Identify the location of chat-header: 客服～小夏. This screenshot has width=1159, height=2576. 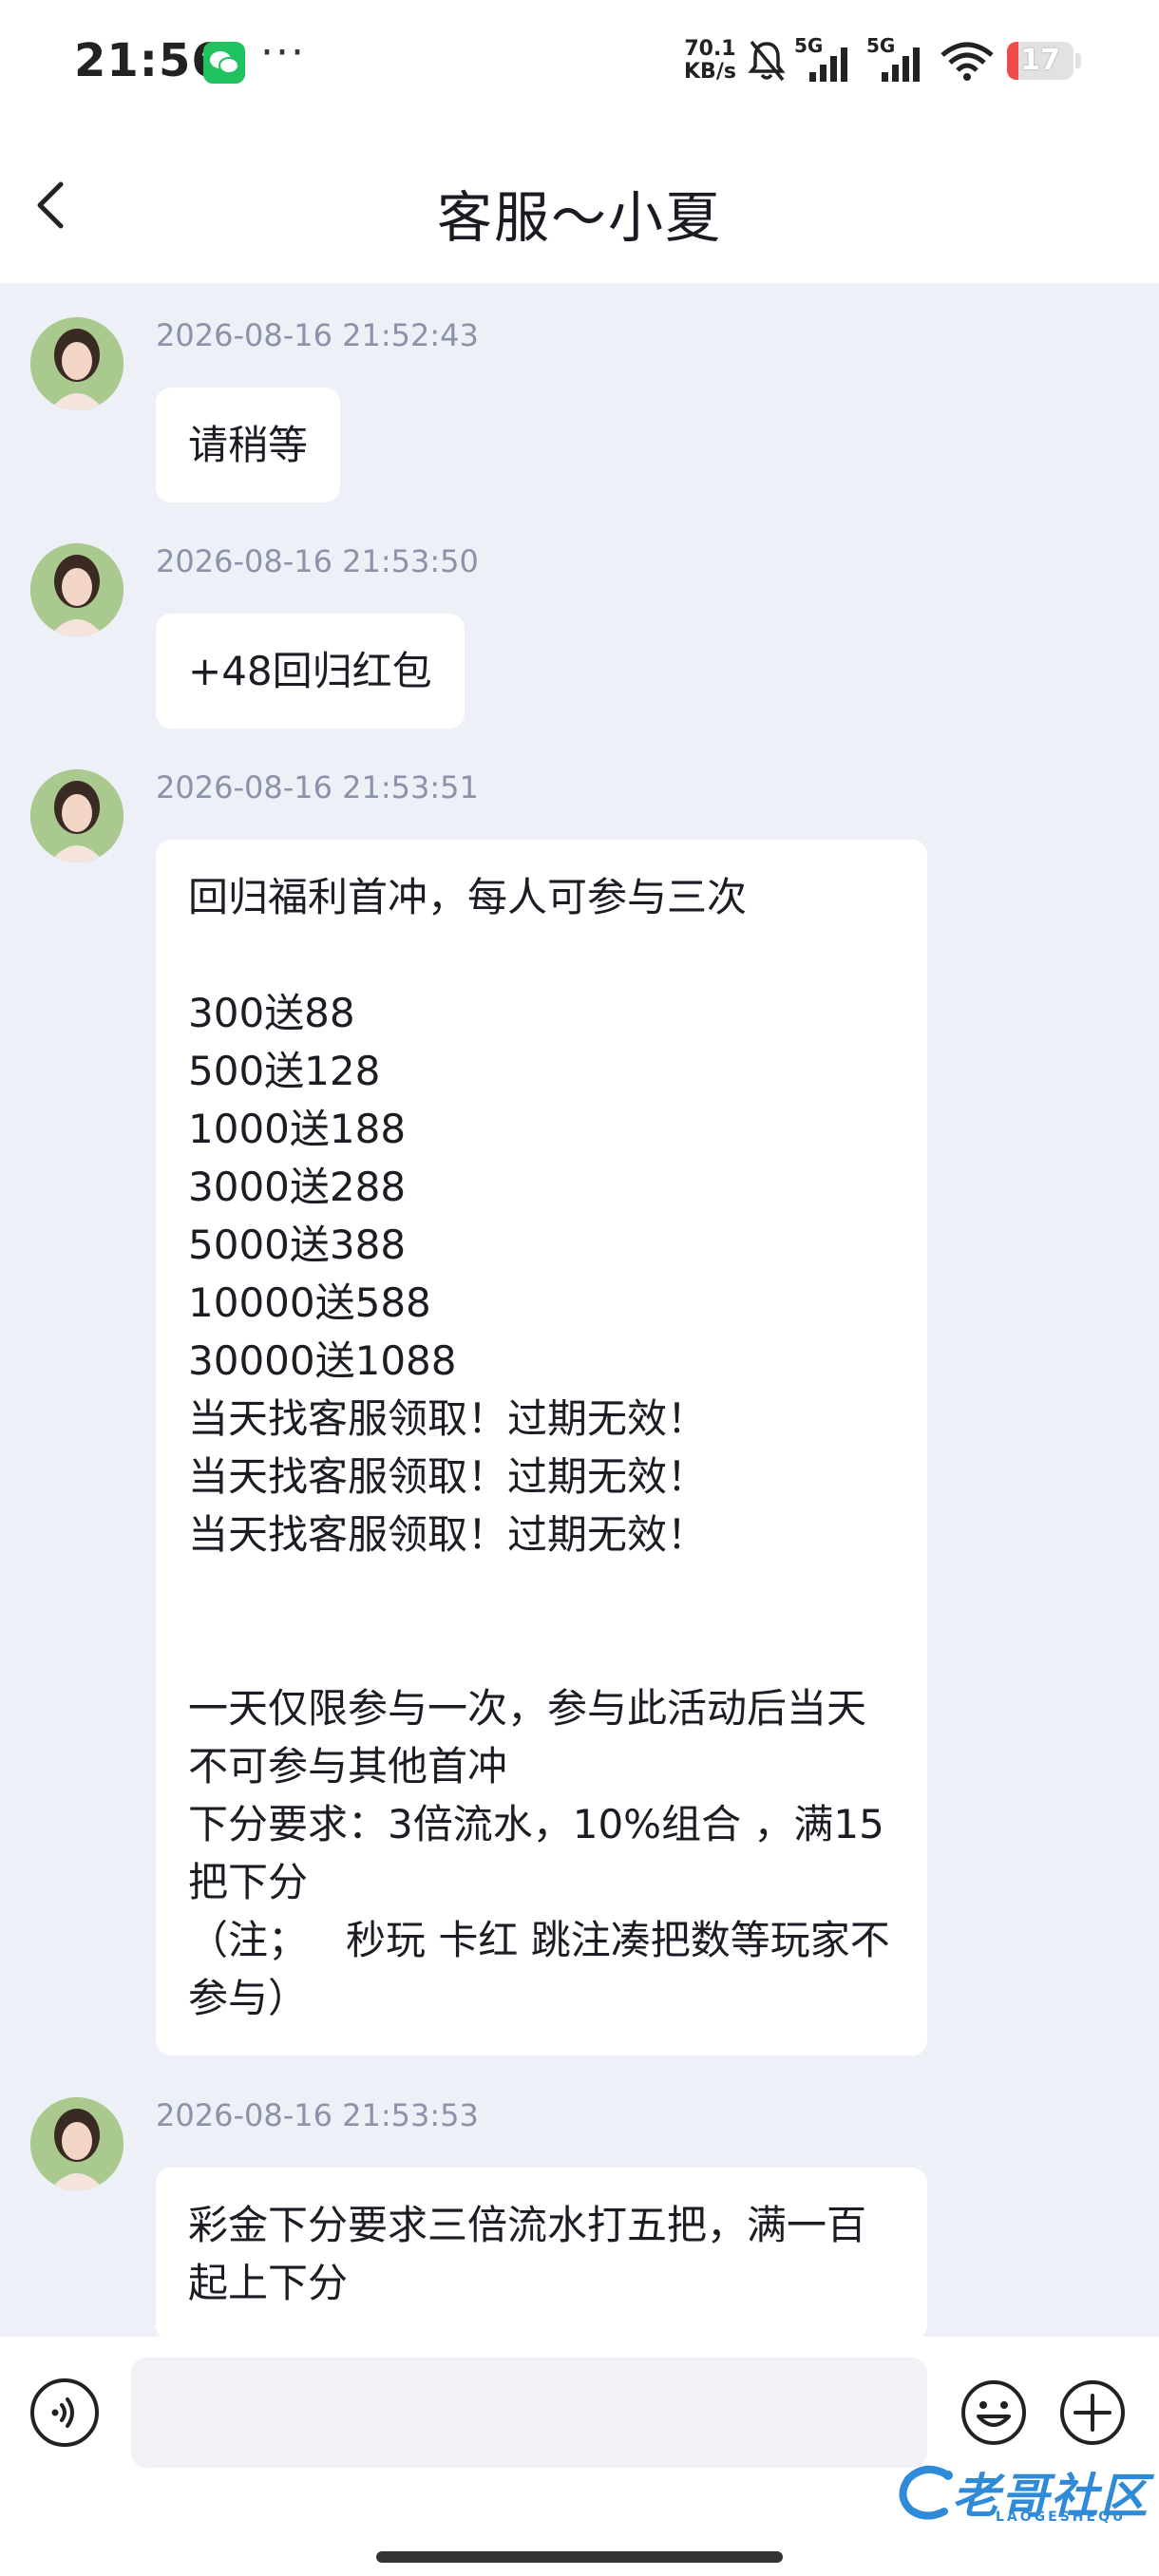
(579, 203).